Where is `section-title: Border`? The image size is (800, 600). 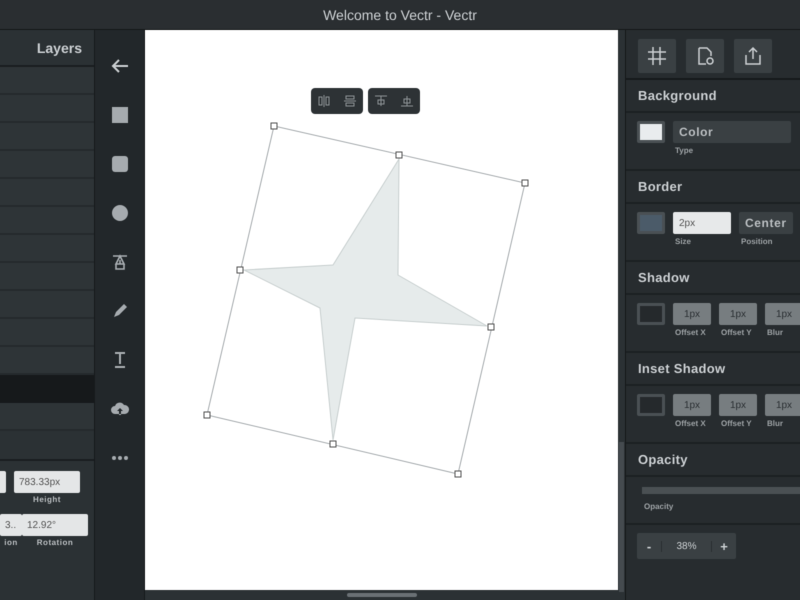 section-title: Border is located at coordinates (713, 187).